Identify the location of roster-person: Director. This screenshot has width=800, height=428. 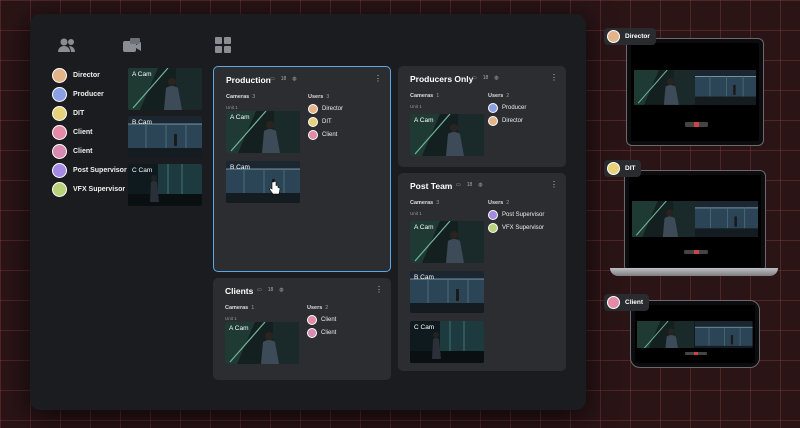
(89, 75).